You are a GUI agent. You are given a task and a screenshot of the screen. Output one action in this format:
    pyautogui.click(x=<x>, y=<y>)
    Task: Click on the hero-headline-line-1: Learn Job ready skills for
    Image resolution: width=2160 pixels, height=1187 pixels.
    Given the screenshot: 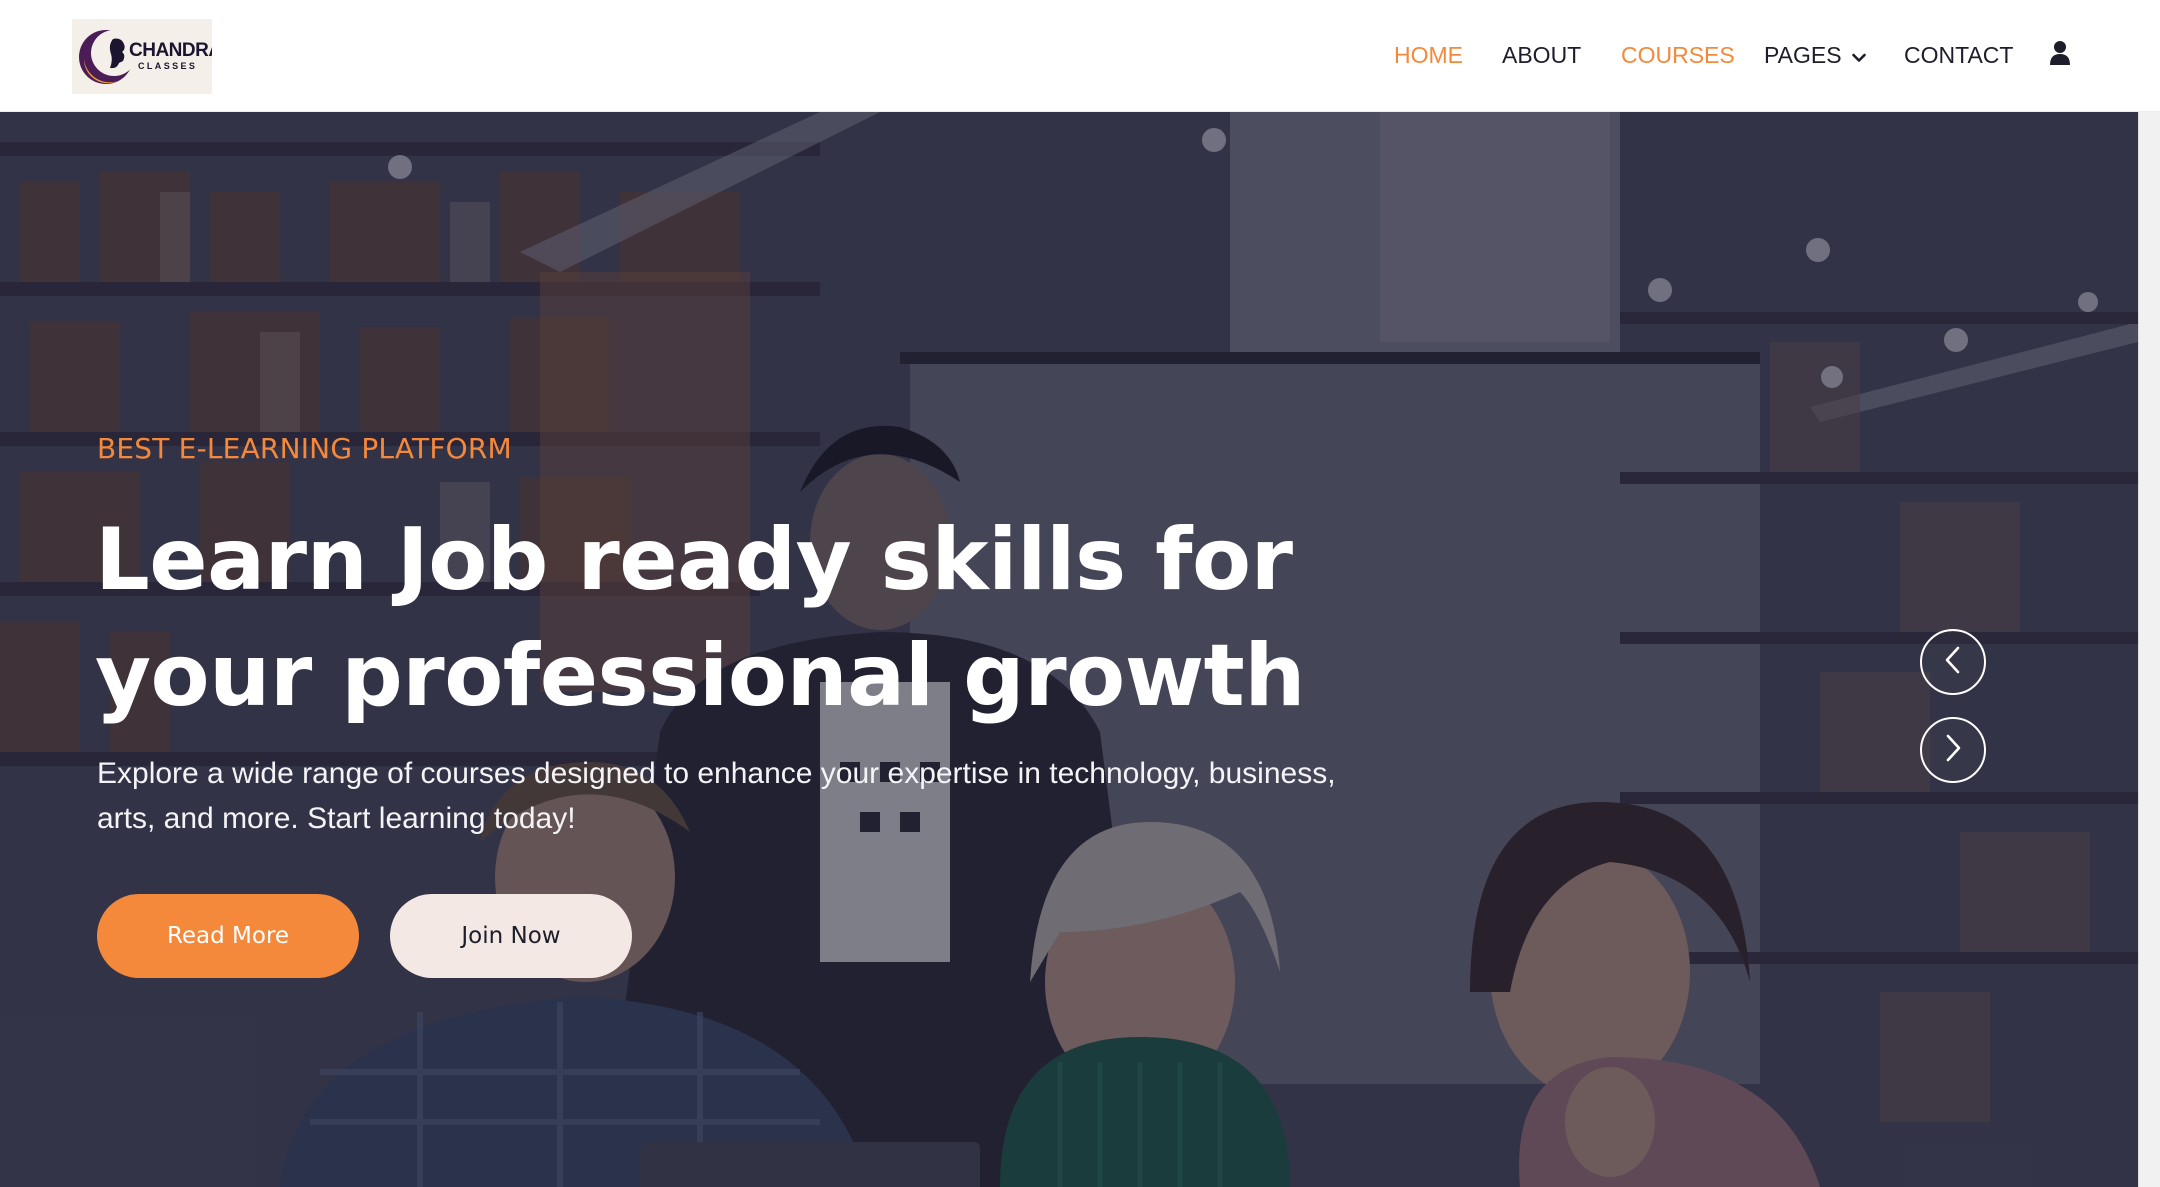 What is the action you would take?
    pyautogui.click(x=694, y=560)
    